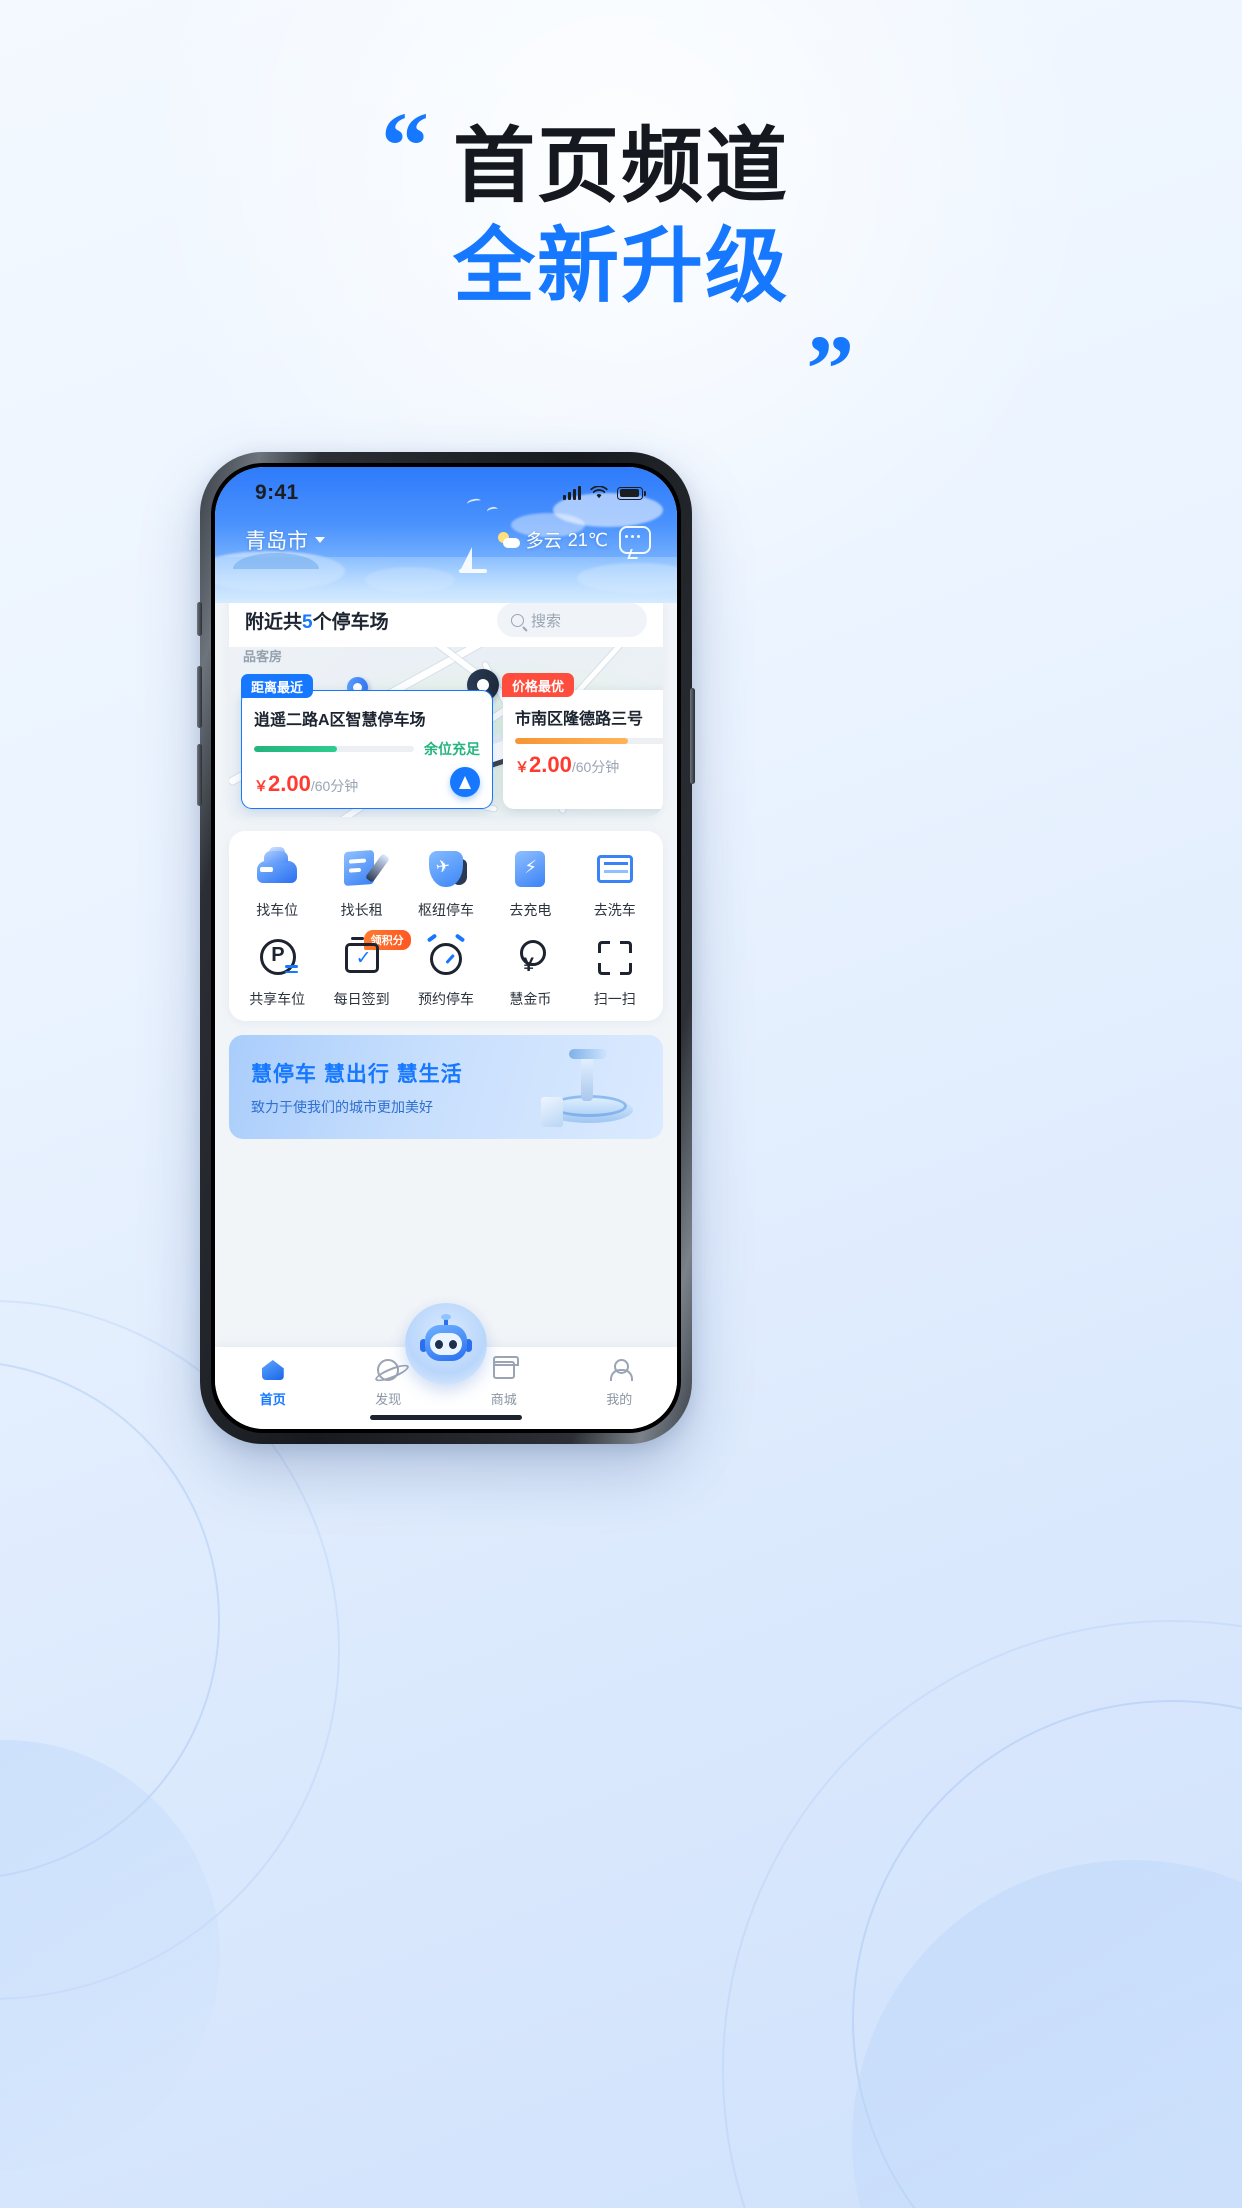  I want to click on tab-mine: 我的, so click(619, 1382).